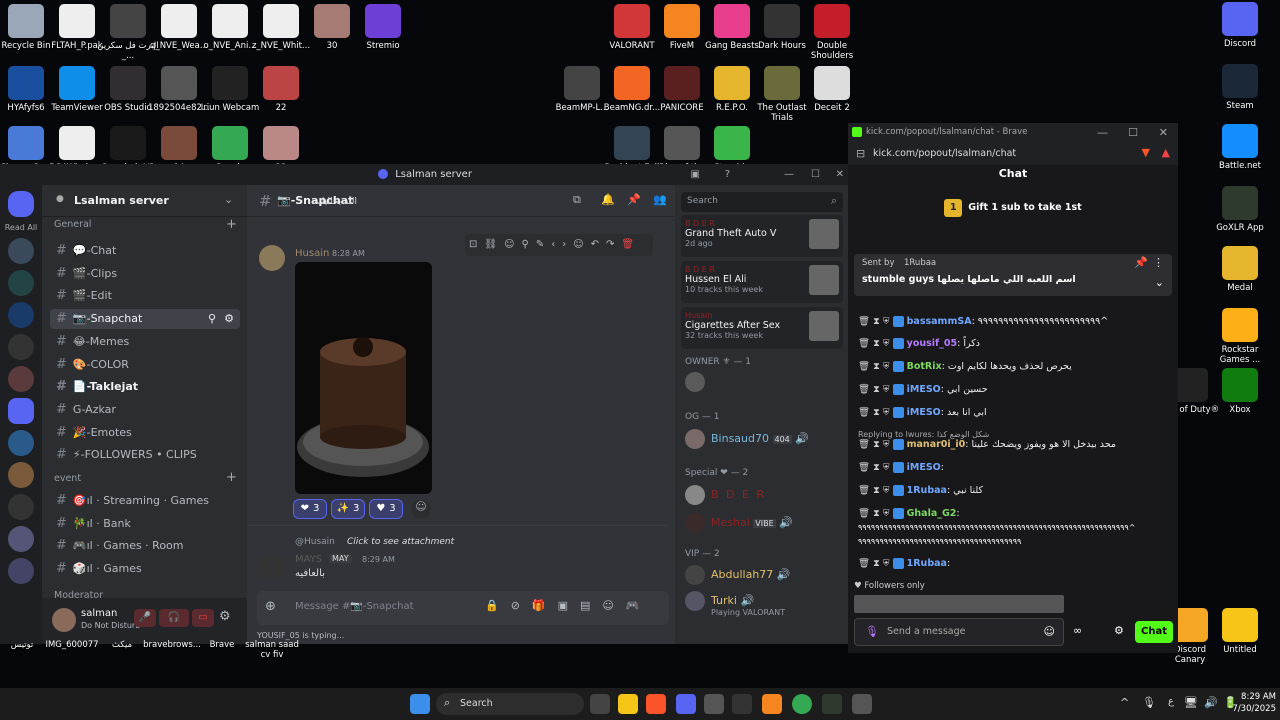 Image resolution: width=1280 pixels, height=720 pixels. I want to click on chat-message: 🗑 ⧗ ⛨ iMESO: حسين ابي, so click(1013, 390).